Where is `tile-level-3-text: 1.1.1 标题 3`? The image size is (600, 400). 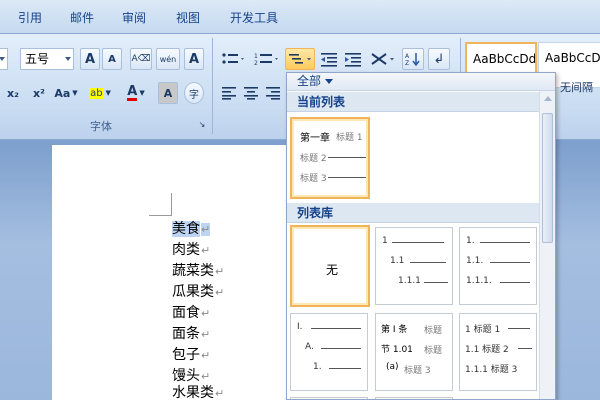 tile-level-3-text: 1.1.1 标题 3 is located at coordinates (491, 370).